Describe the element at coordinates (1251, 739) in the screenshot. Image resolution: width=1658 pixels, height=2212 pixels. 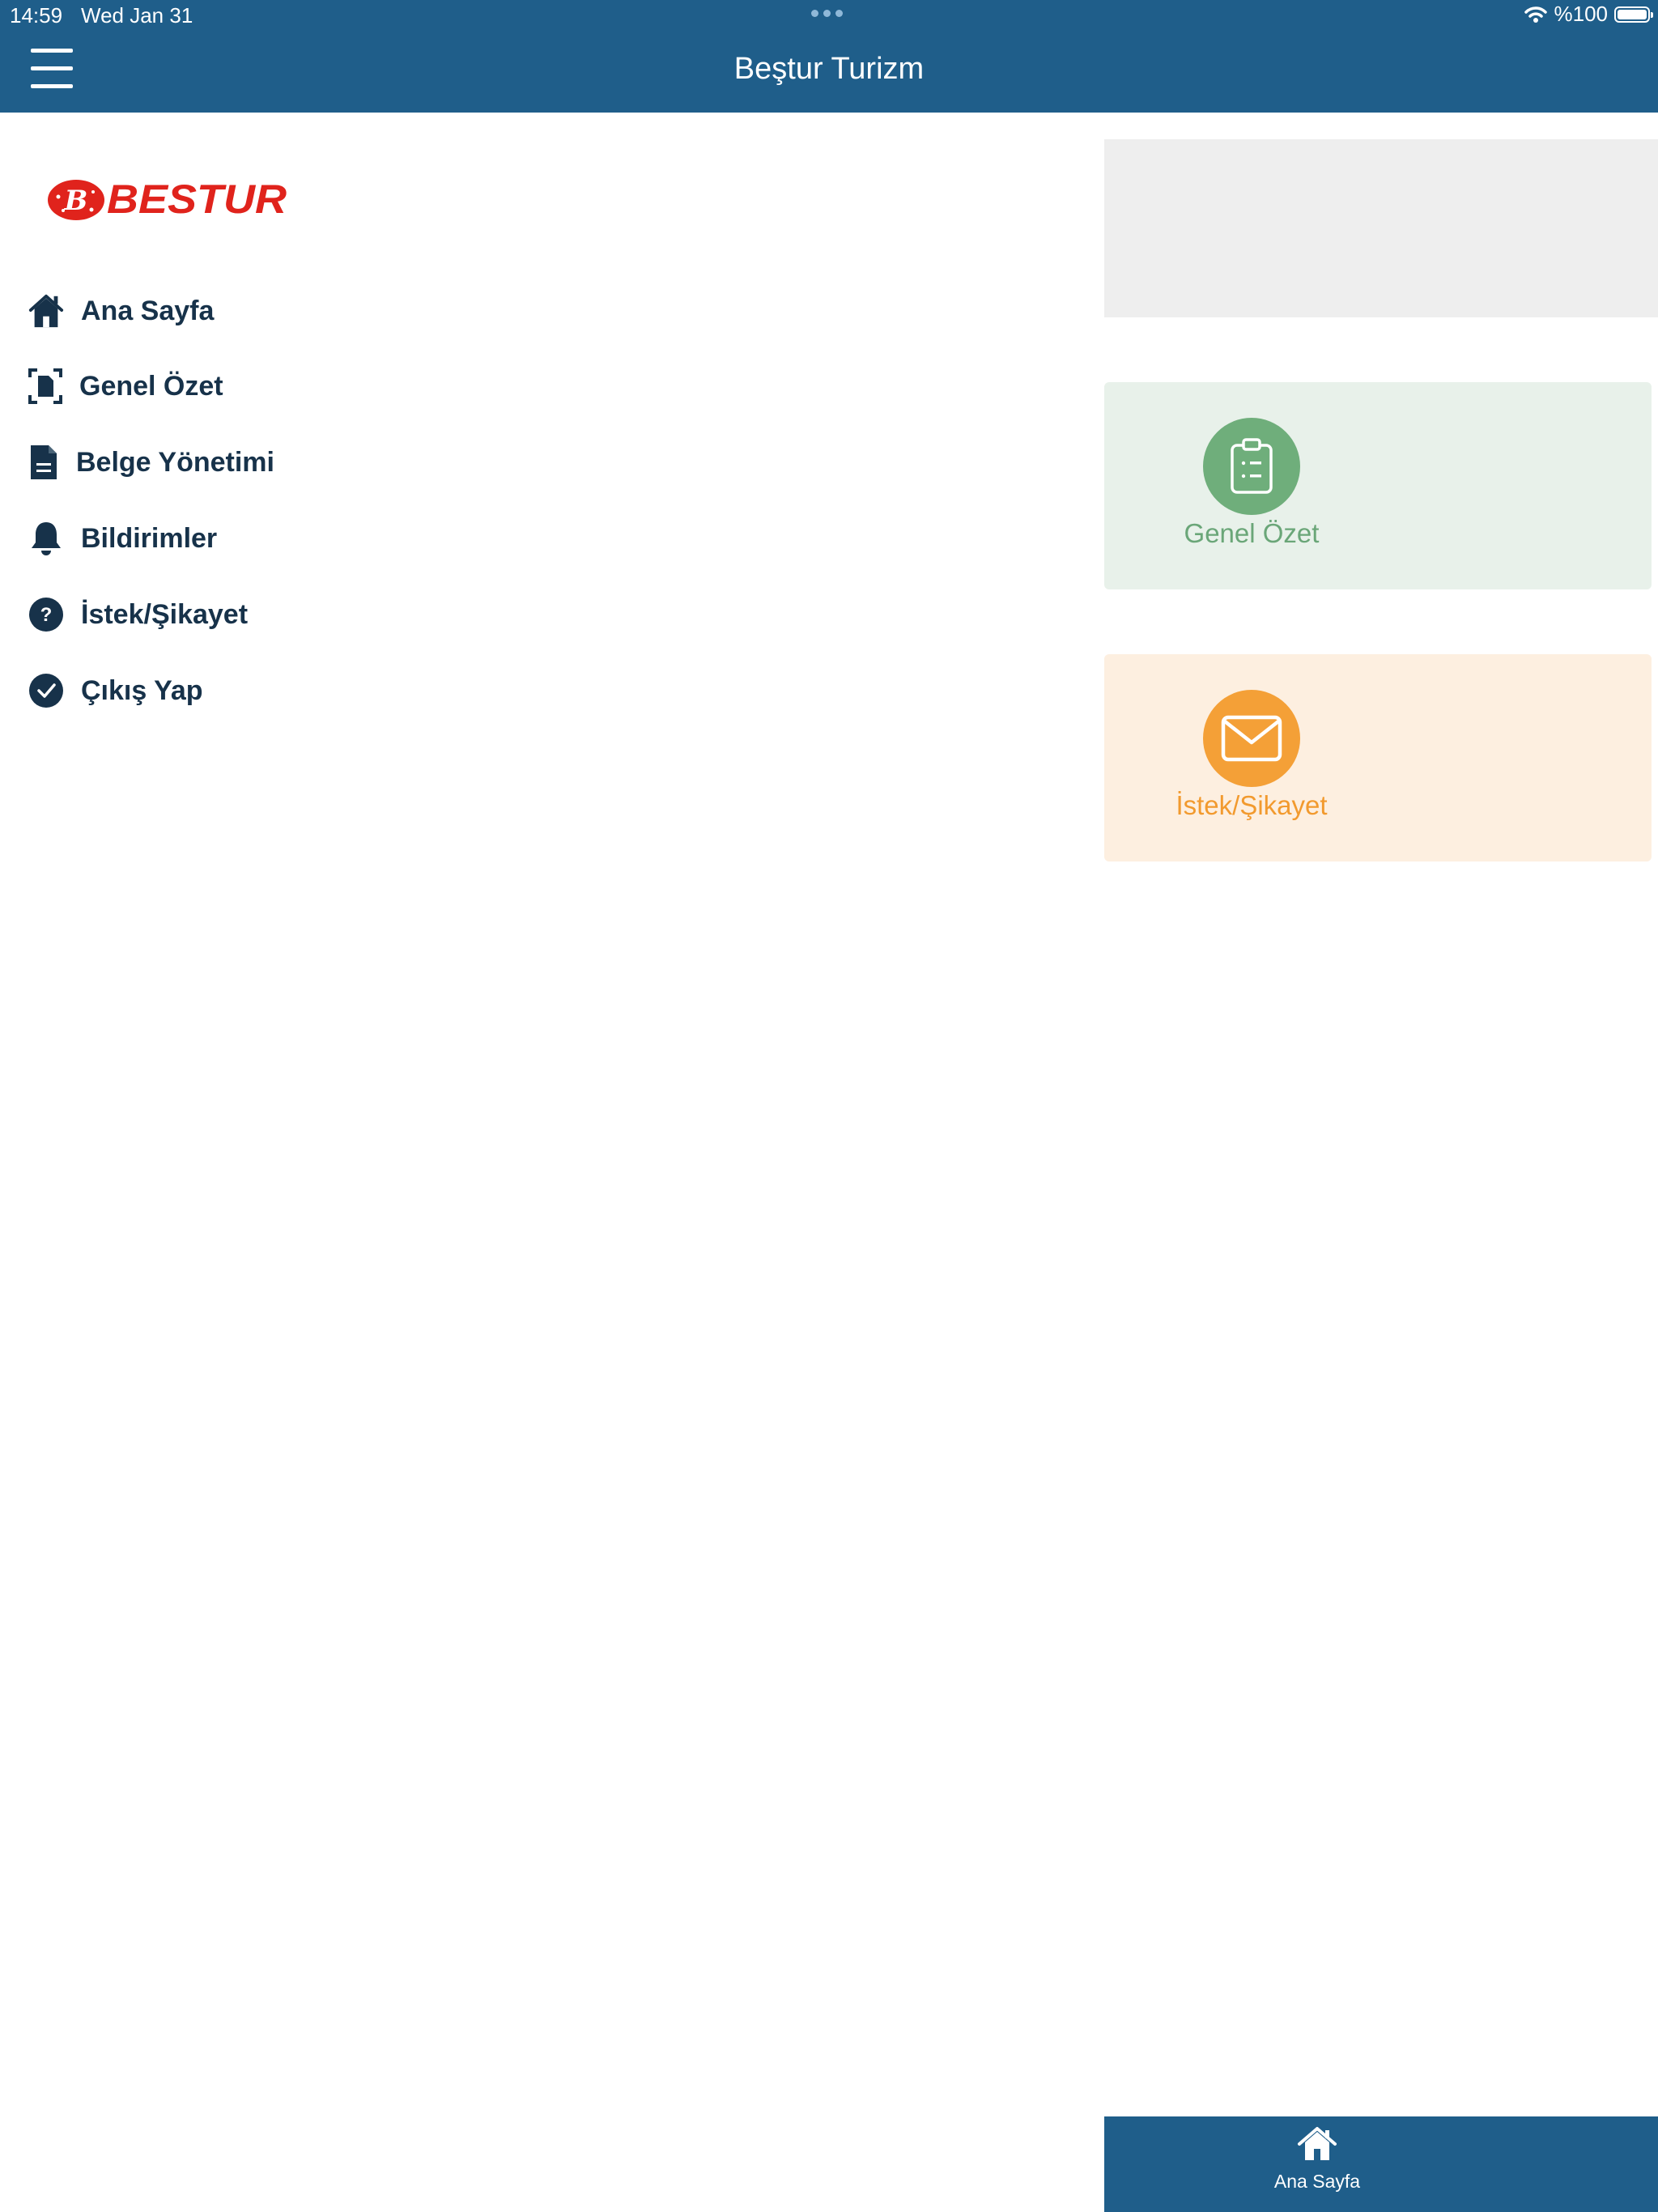
I see `envelope-icon` at that location.